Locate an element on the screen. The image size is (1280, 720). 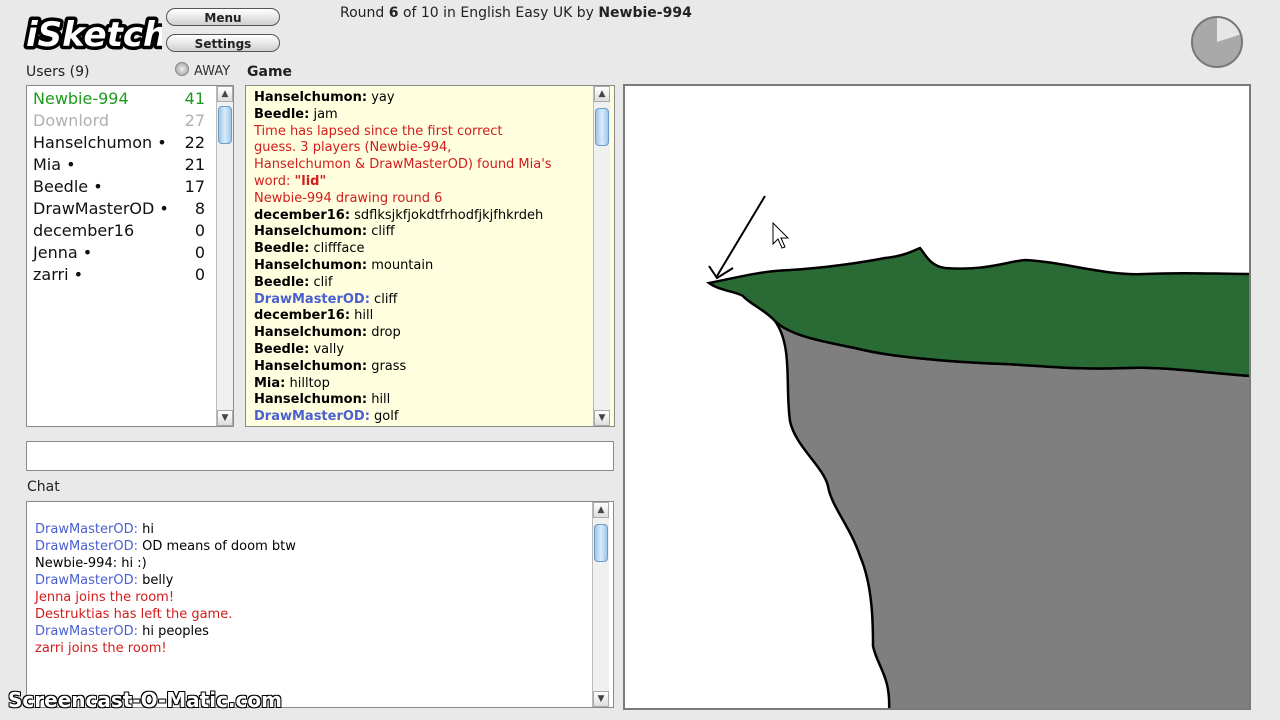
user-score: 41 is located at coordinates (194, 98).